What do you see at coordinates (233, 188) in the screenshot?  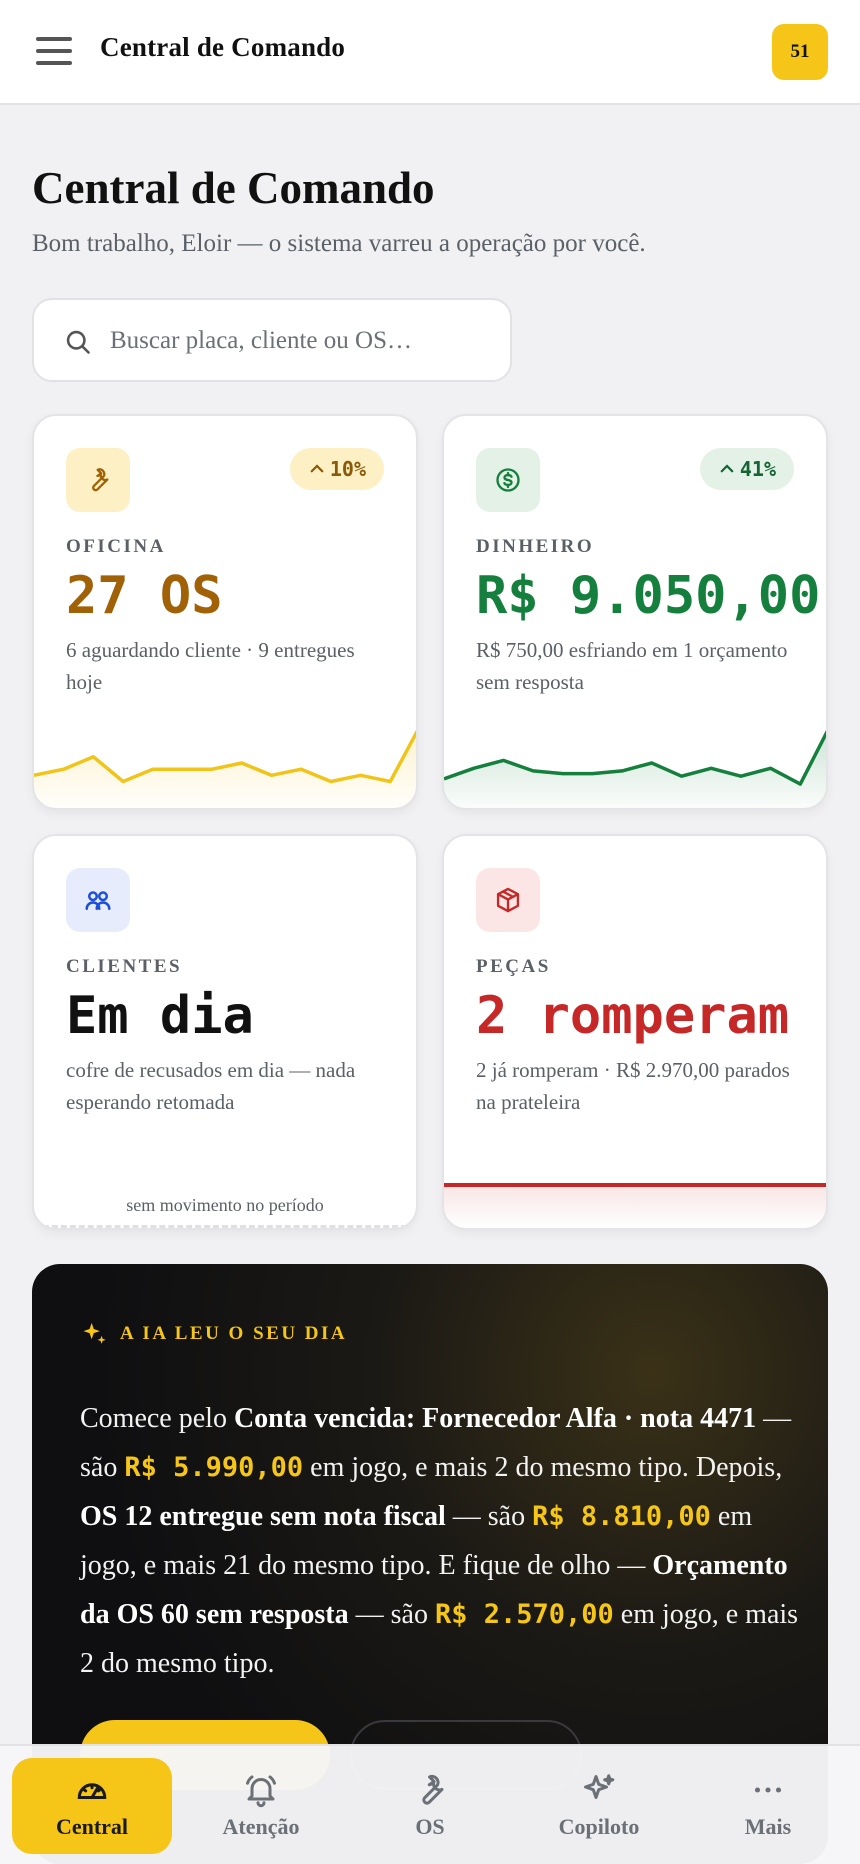 I see `page-title: Central de Comando` at bounding box center [233, 188].